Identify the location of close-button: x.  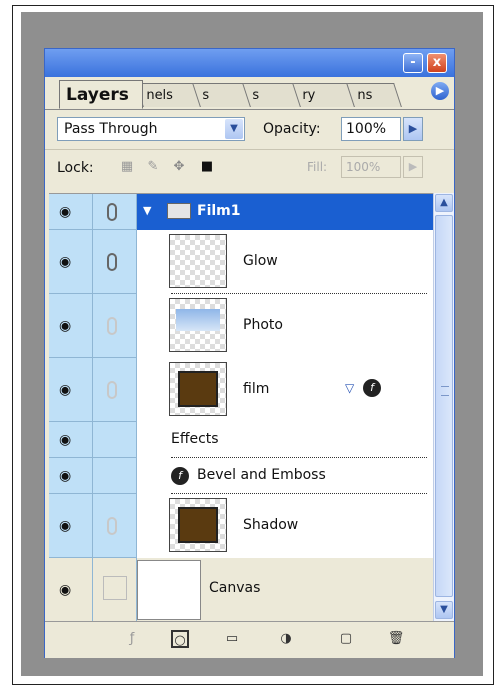
(437, 63).